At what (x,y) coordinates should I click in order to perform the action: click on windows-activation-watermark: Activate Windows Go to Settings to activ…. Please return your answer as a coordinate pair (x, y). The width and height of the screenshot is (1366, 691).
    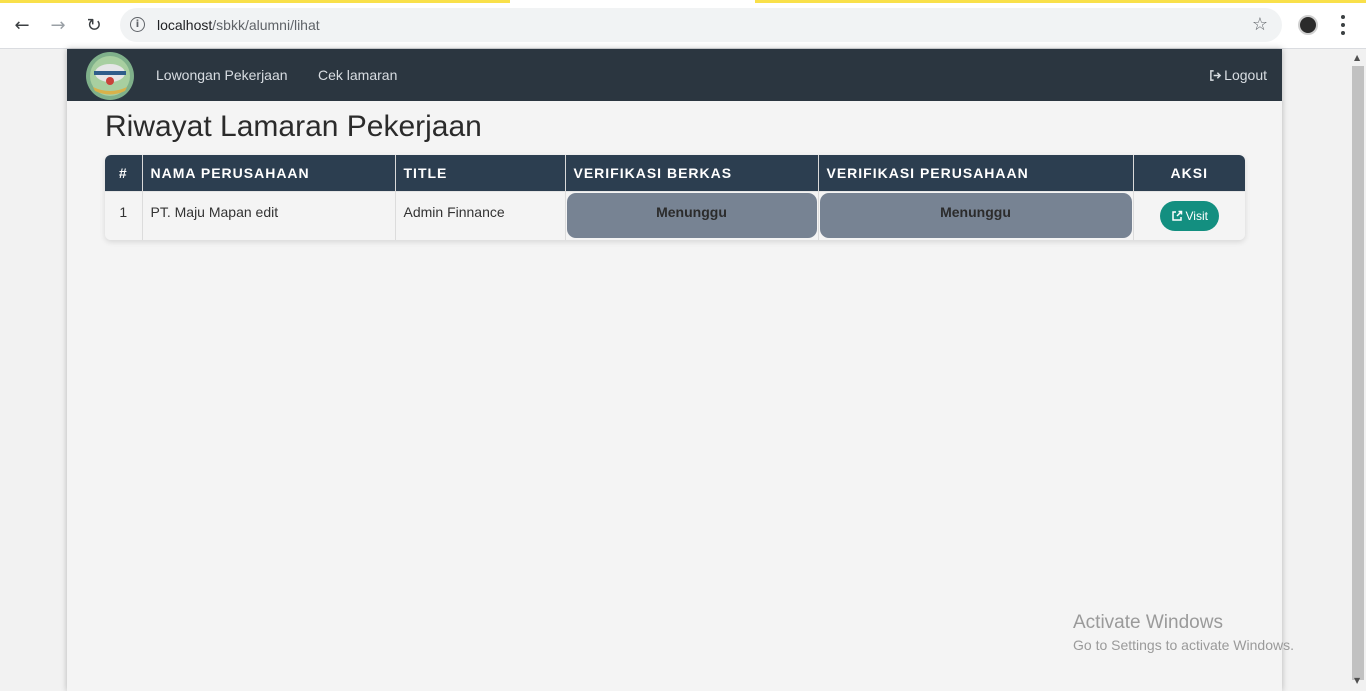
    Looking at the image, I should click on (1183, 632).